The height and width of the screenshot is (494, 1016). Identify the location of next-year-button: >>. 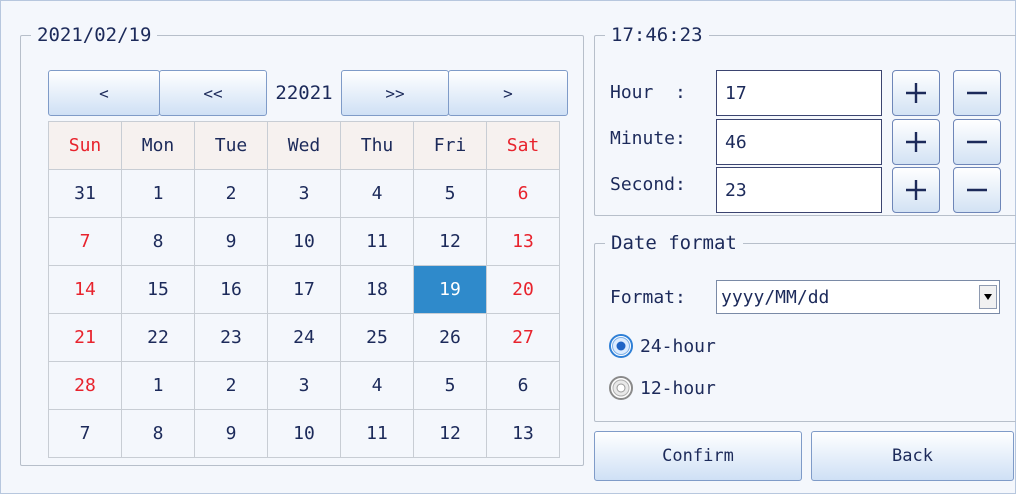
(395, 93).